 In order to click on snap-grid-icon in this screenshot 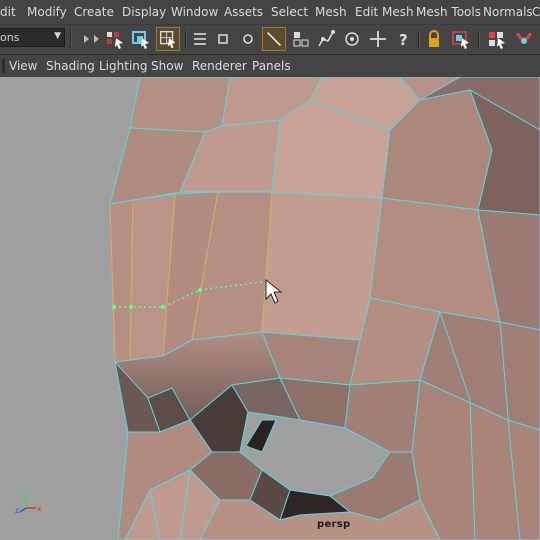, I will do `click(326, 39)`.